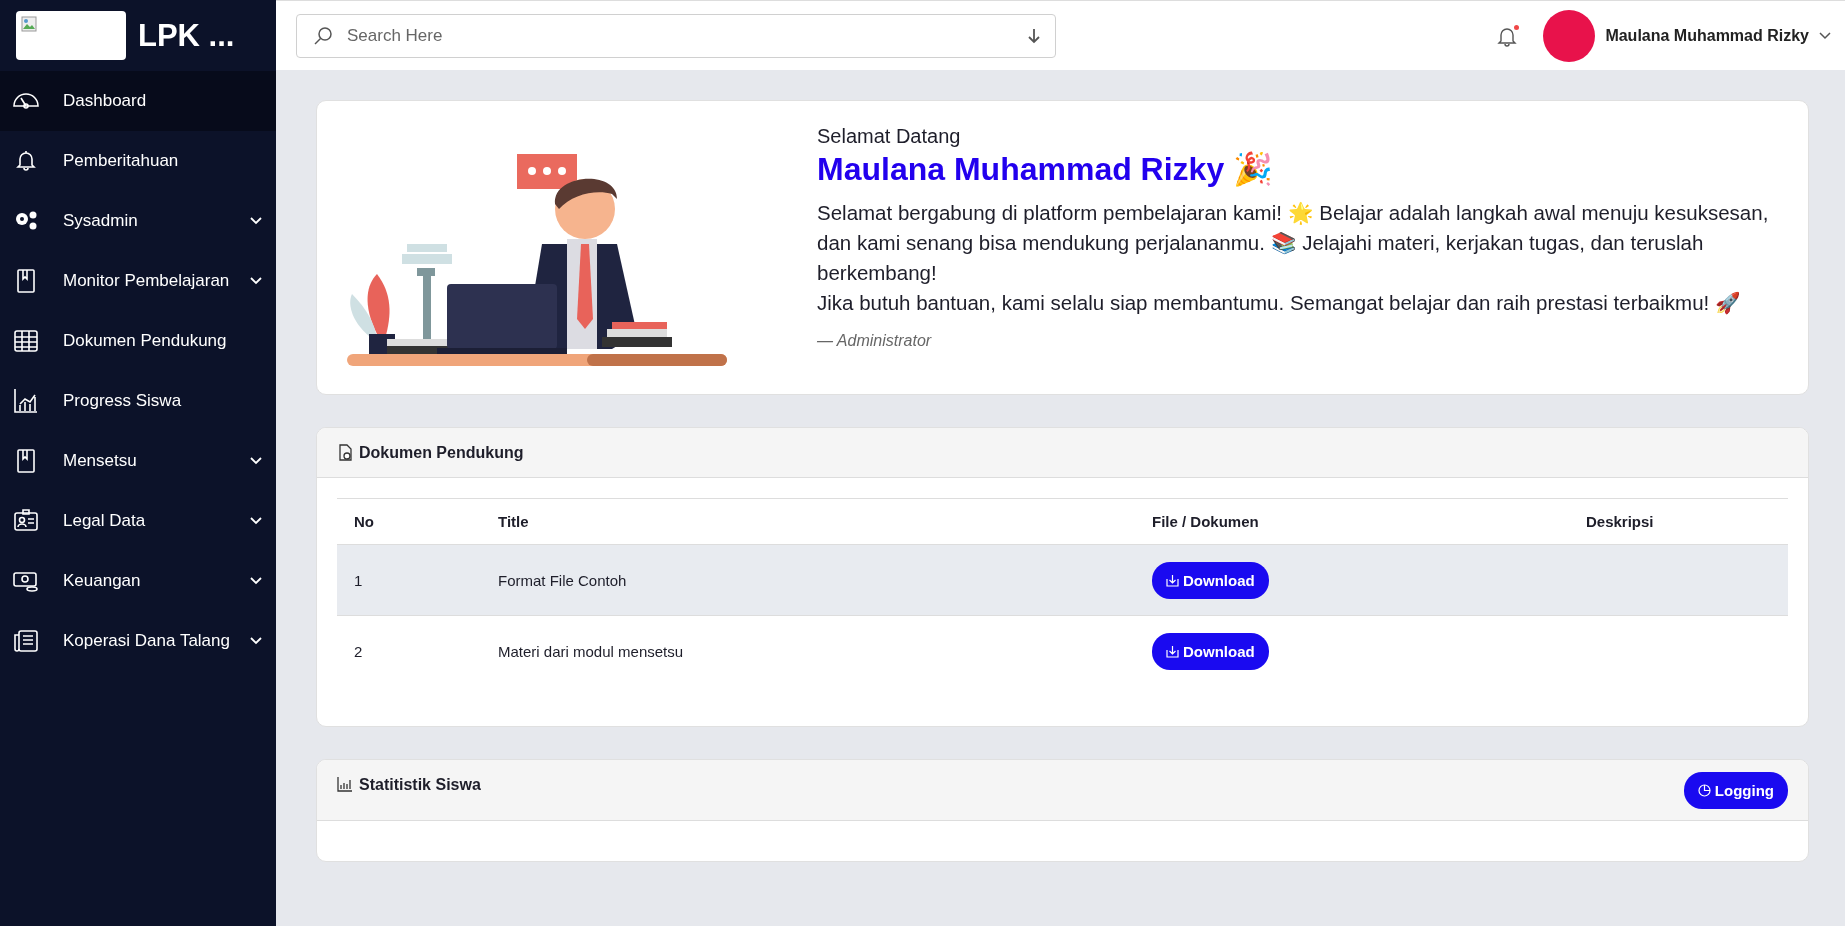  I want to click on sidebar-item: Sysadmin, so click(138, 221).